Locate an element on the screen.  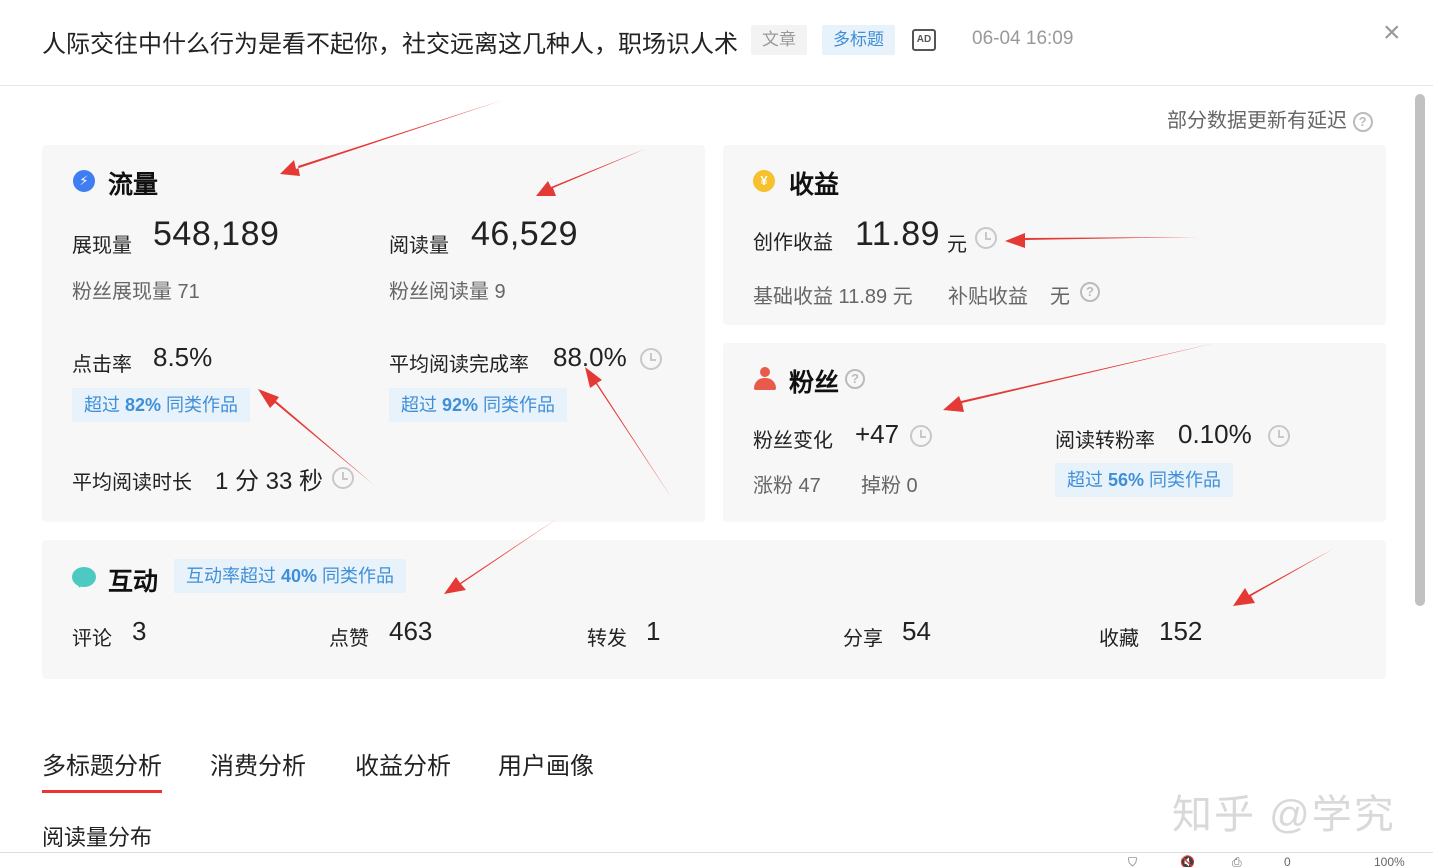
creation-income-value: 11.89 is located at coordinates (898, 234).